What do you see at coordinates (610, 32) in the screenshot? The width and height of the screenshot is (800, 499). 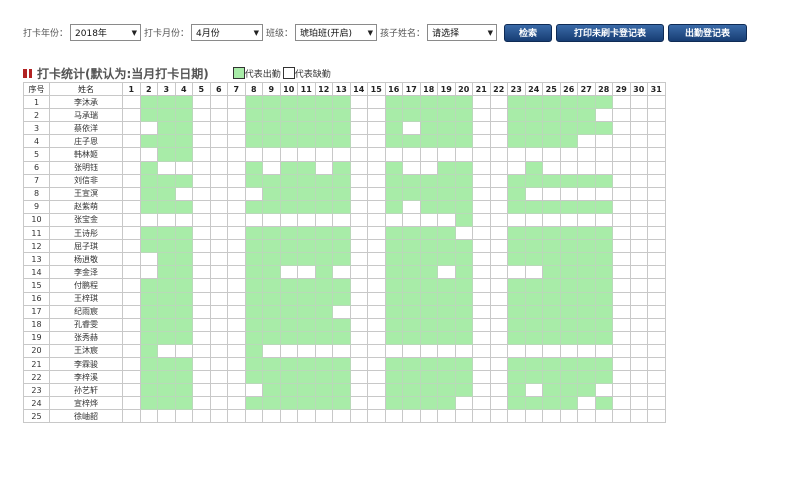 I see `print-unswiped-register-button: 打印未刷卡登记表` at bounding box center [610, 32].